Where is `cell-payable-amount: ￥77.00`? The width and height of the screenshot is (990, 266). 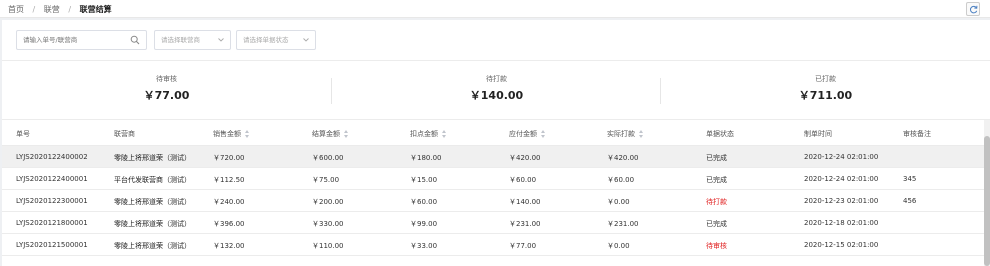 cell-payable-amount: ￥77.00 is located at coordinates (523, 246).